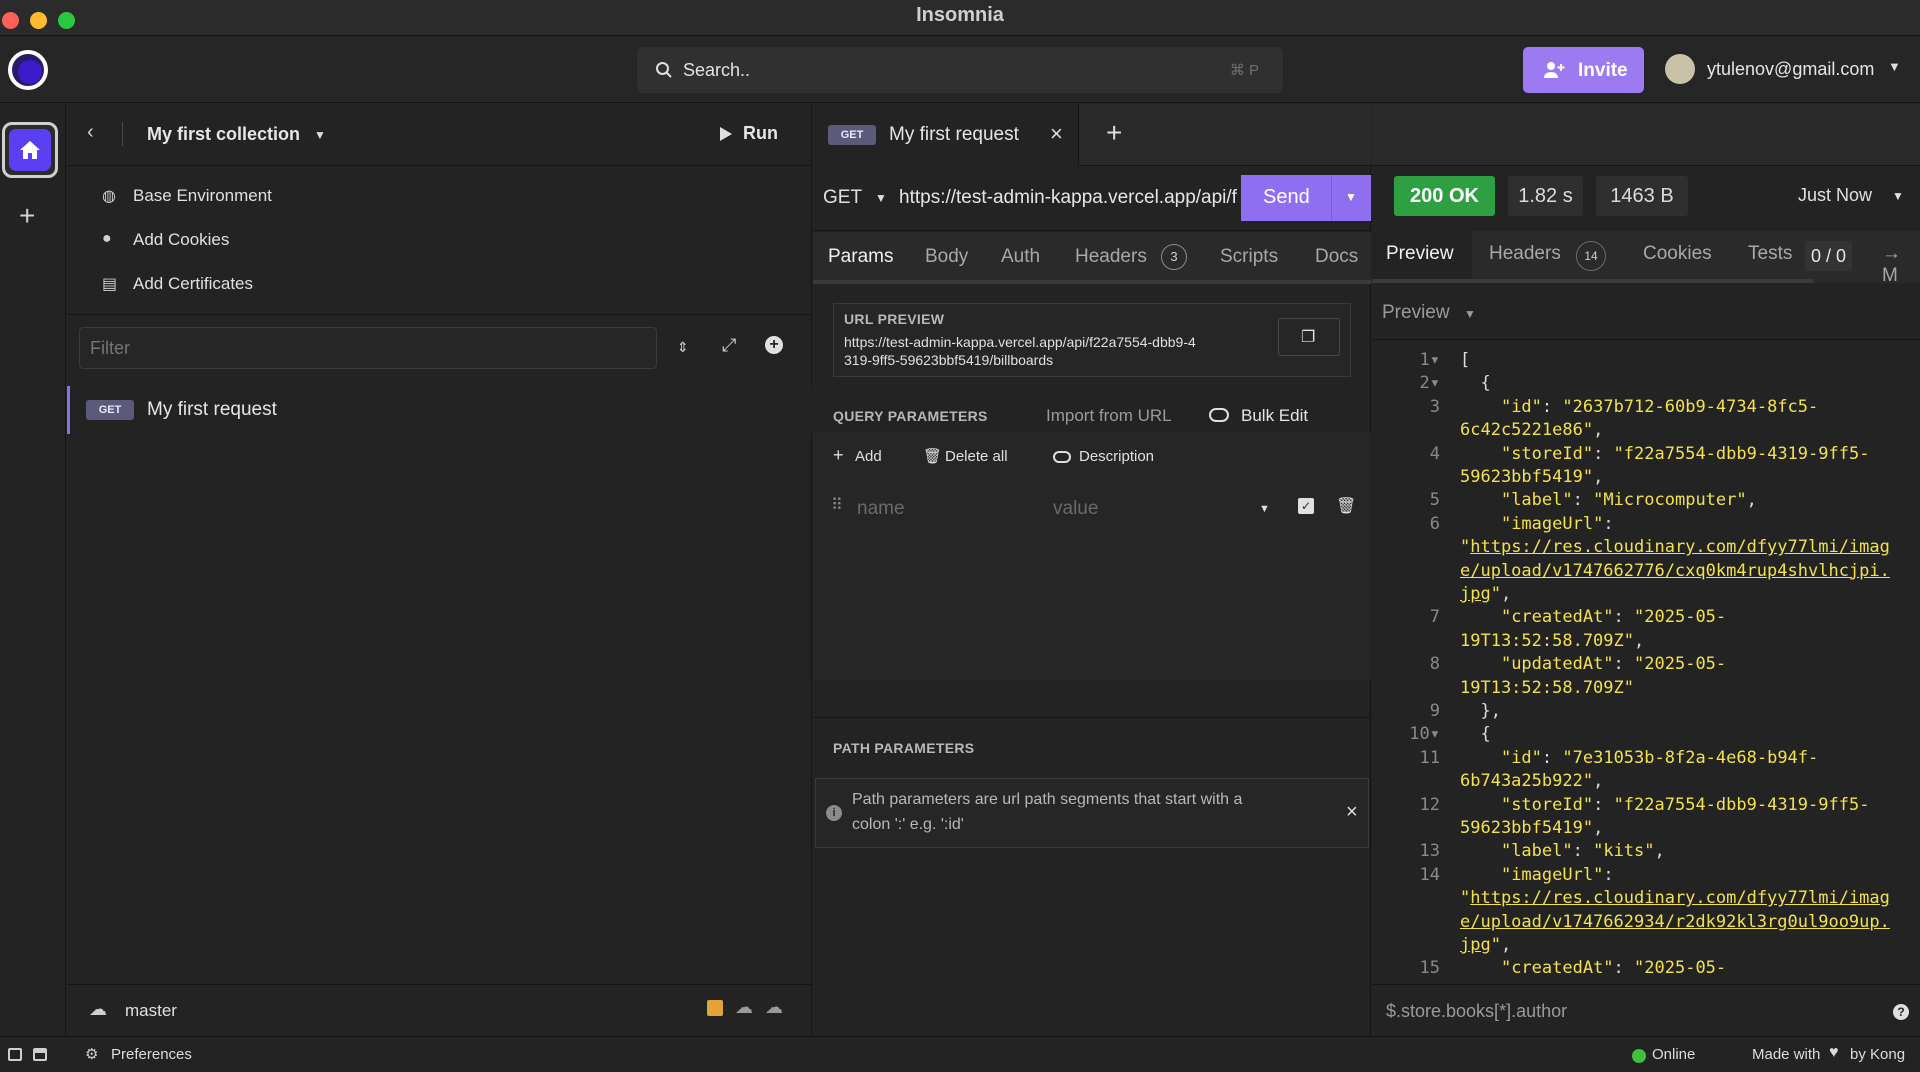 This screenshot has height=1072, width=1920. I want to click on sort-icon: ⇕, so click(683, 347).